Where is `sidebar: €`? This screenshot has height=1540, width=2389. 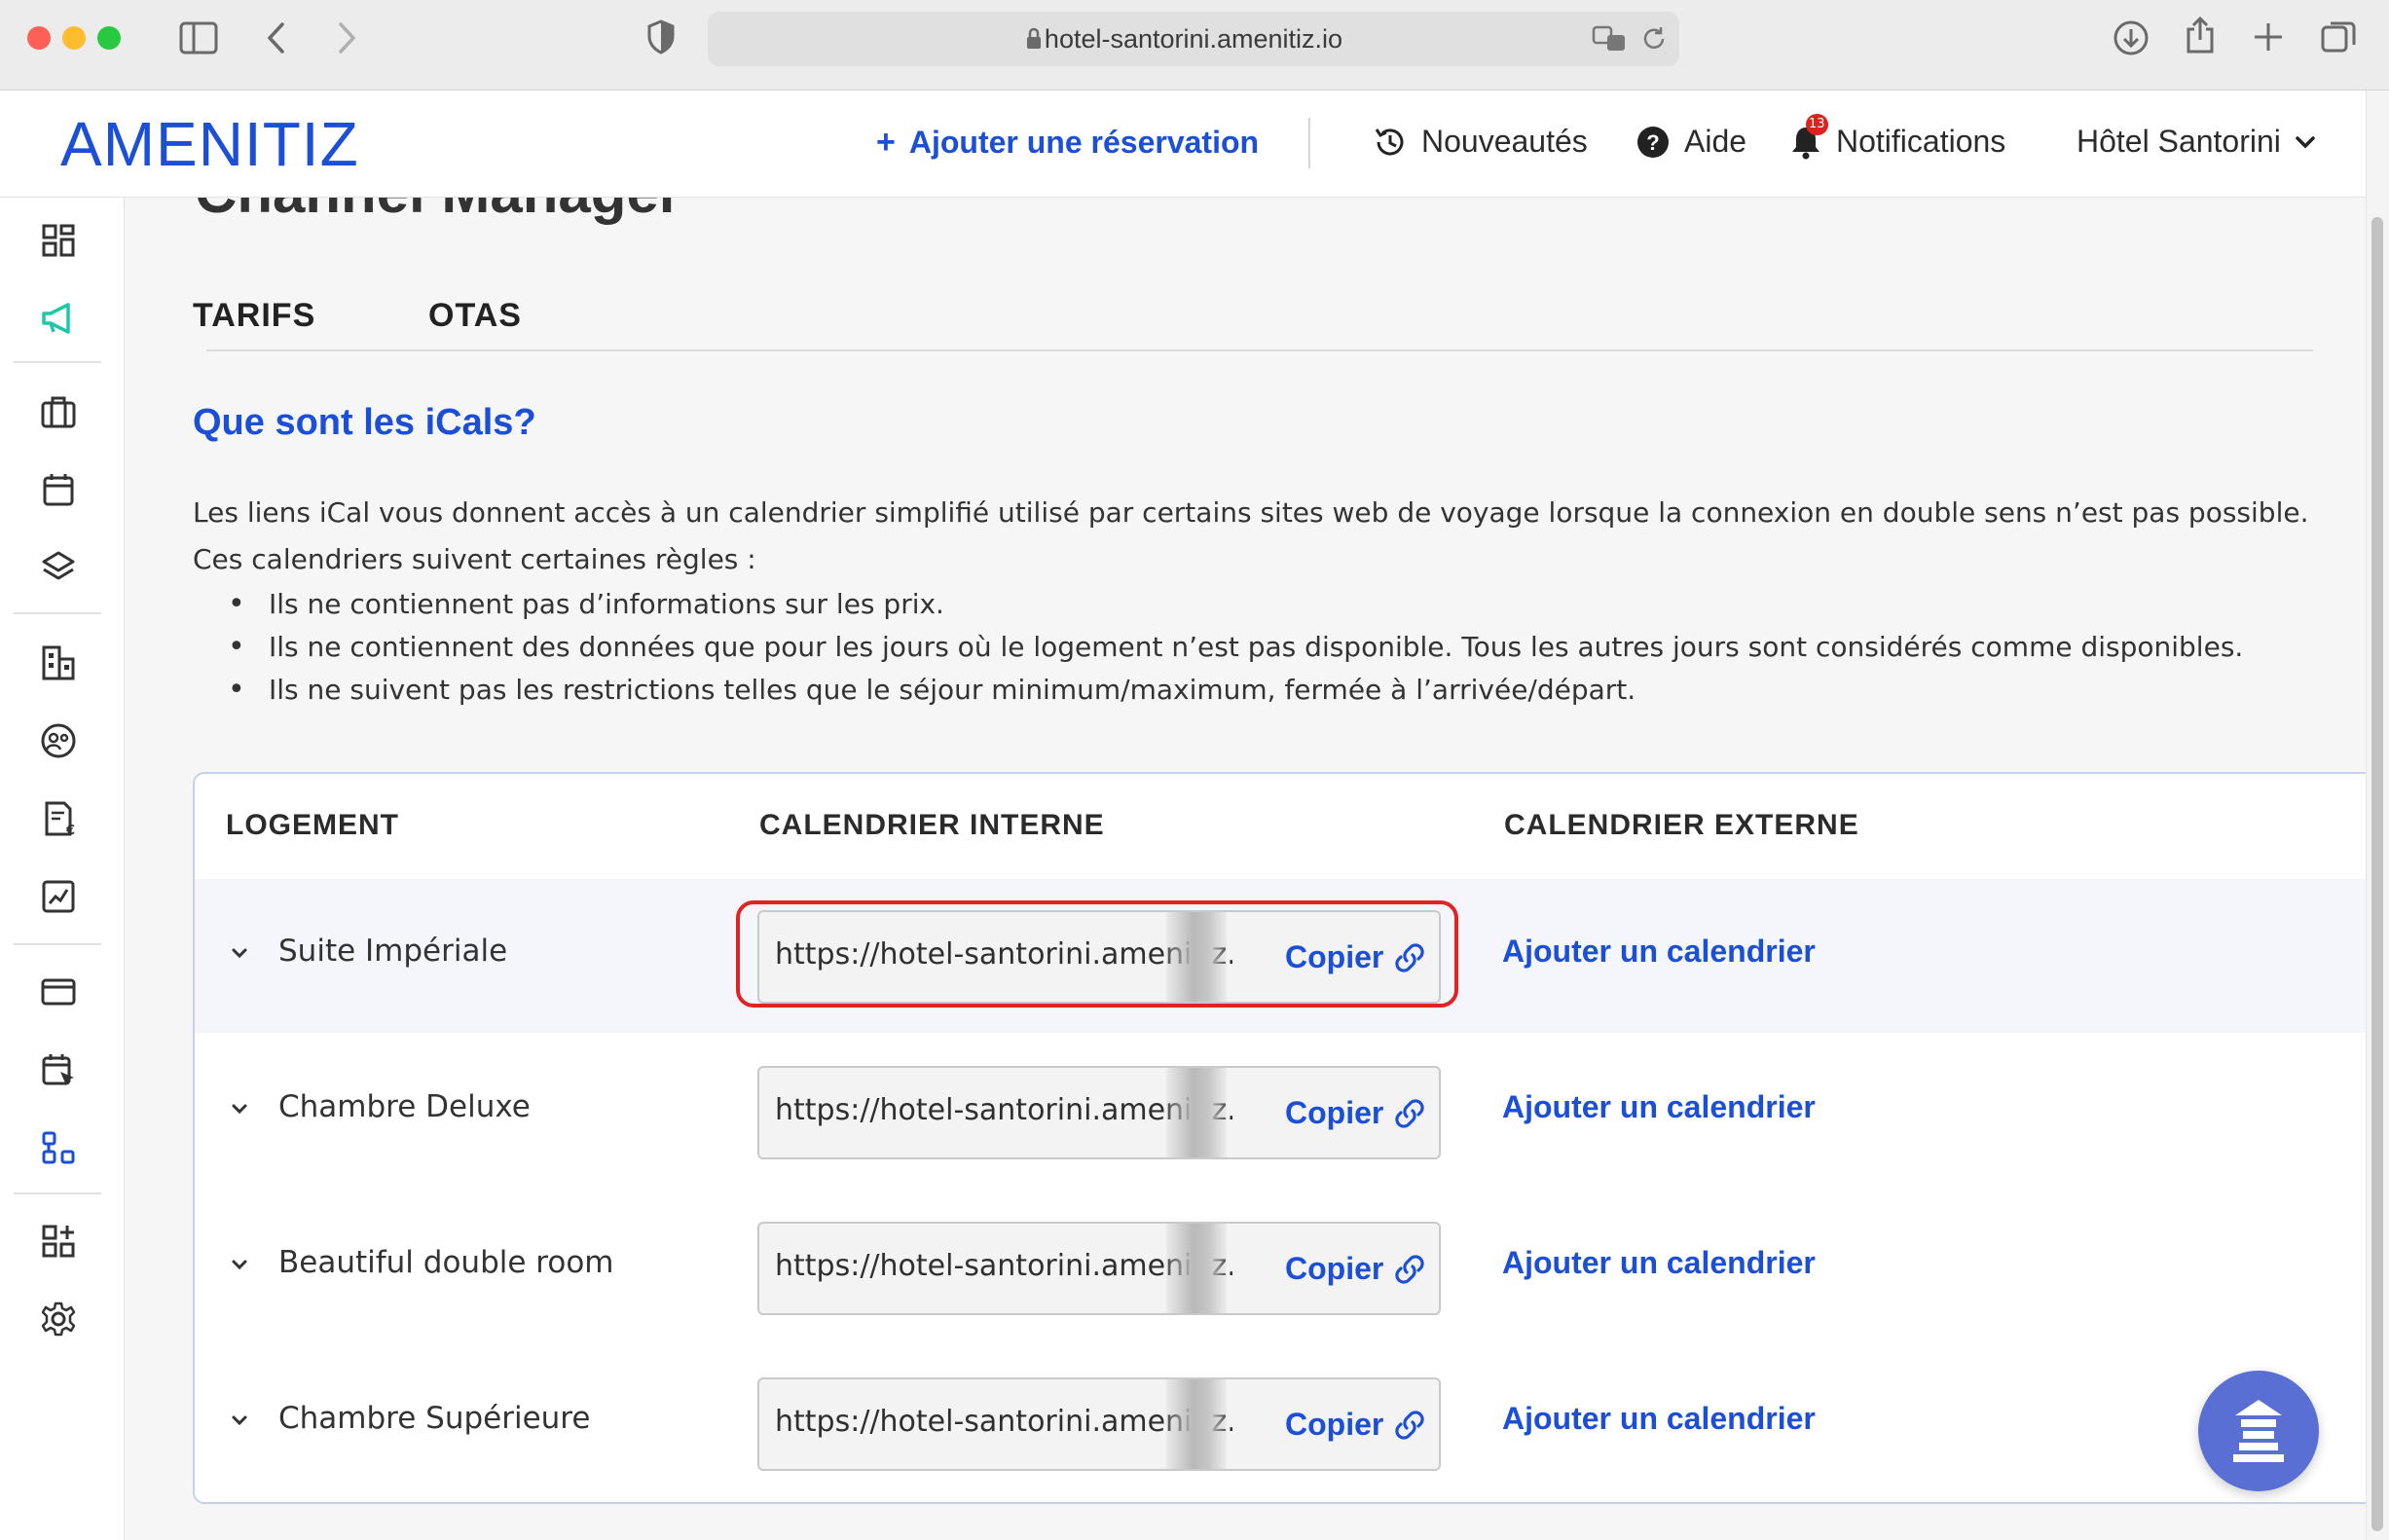 sidebar: € is located at coordinates (63, 869).